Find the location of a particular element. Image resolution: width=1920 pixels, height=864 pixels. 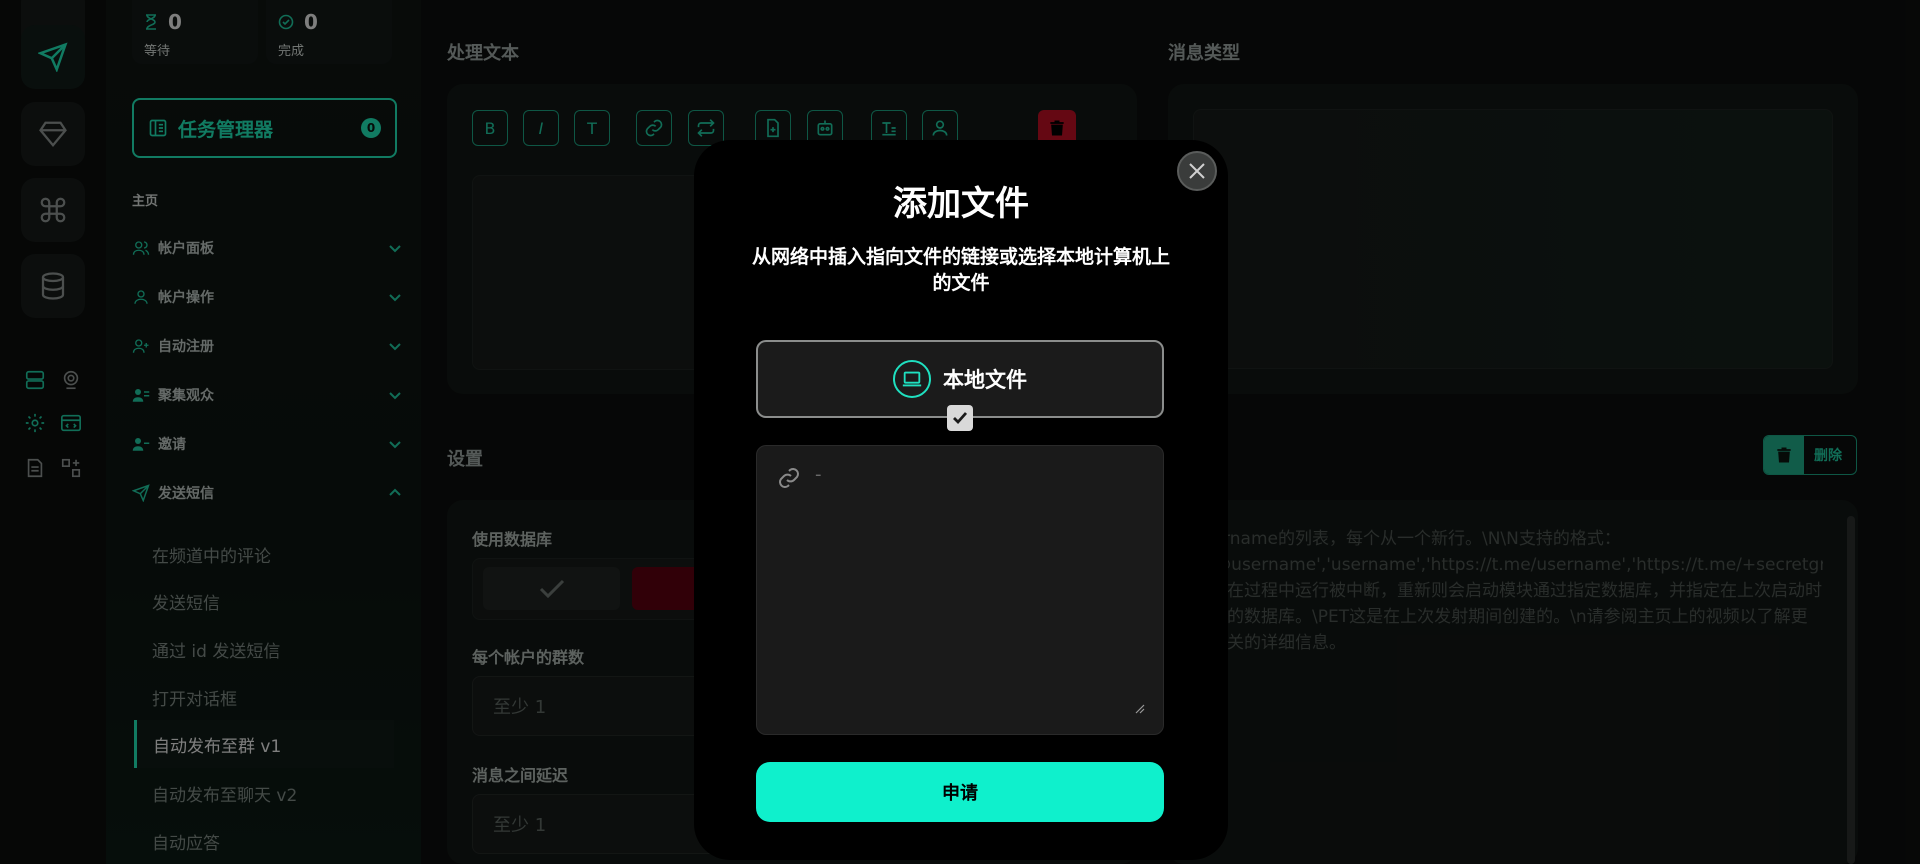

check-icon is located at coordinates (960, 418).